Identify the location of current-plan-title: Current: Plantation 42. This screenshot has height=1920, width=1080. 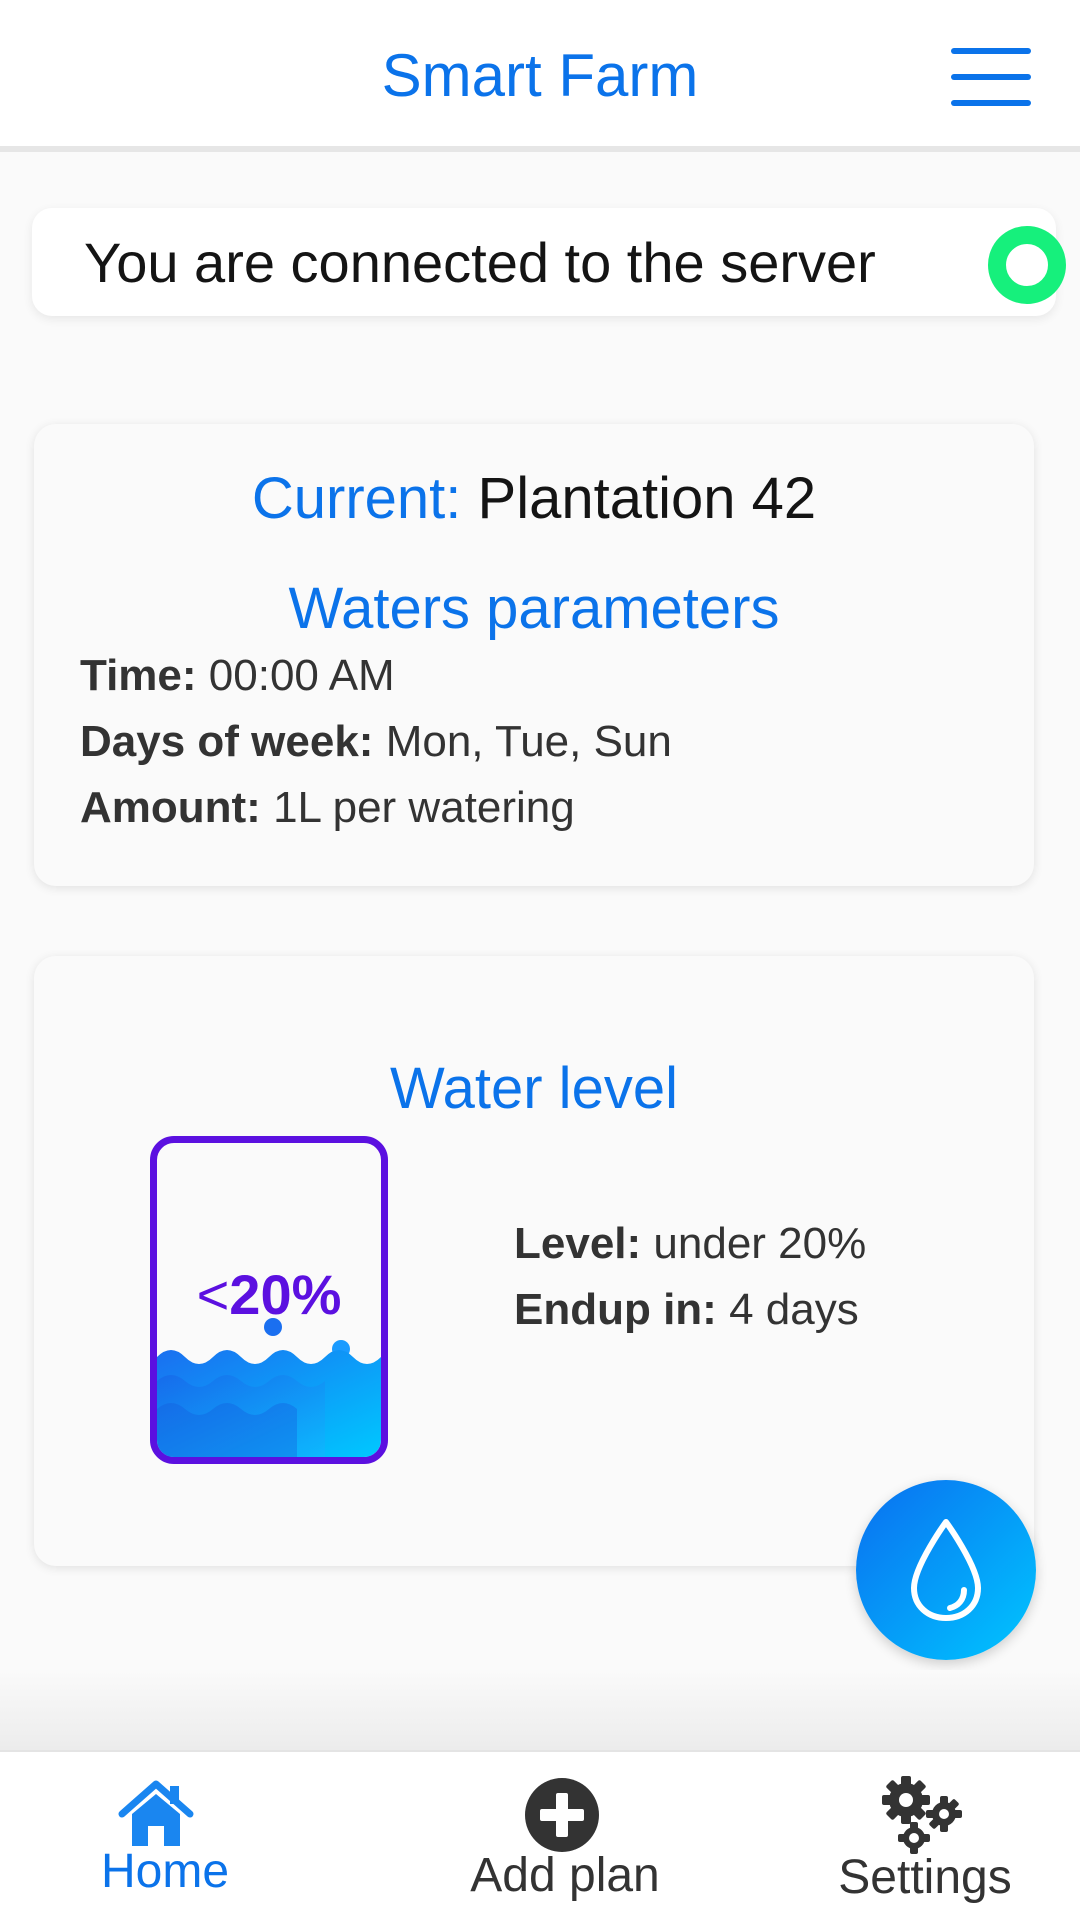
(534, 499).